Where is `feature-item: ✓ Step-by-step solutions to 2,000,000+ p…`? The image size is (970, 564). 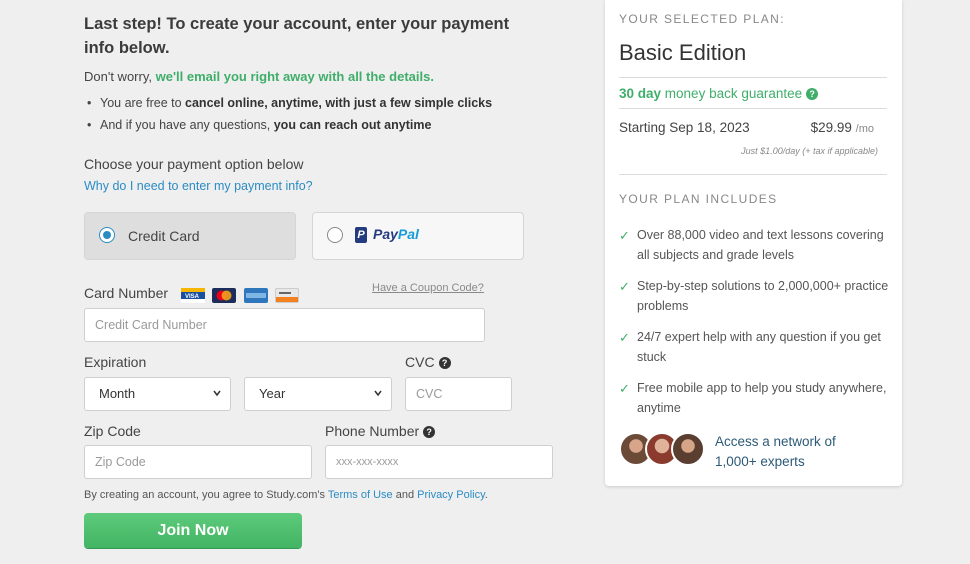
feature-item: ✓ Step-by-step solutions to 2,000,000+ p… is located at coordinates (756, 296).